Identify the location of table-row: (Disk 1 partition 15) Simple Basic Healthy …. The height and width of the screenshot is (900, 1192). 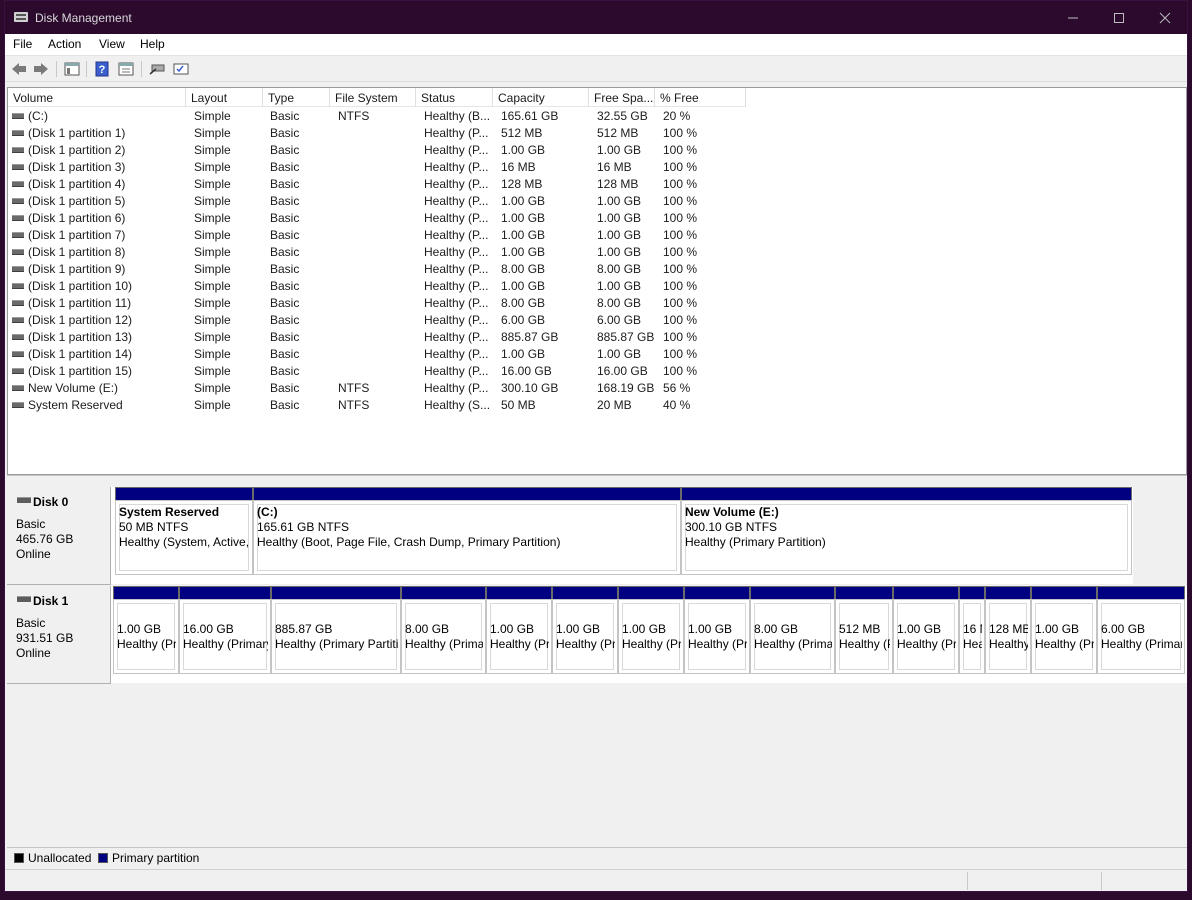
(388, 371).